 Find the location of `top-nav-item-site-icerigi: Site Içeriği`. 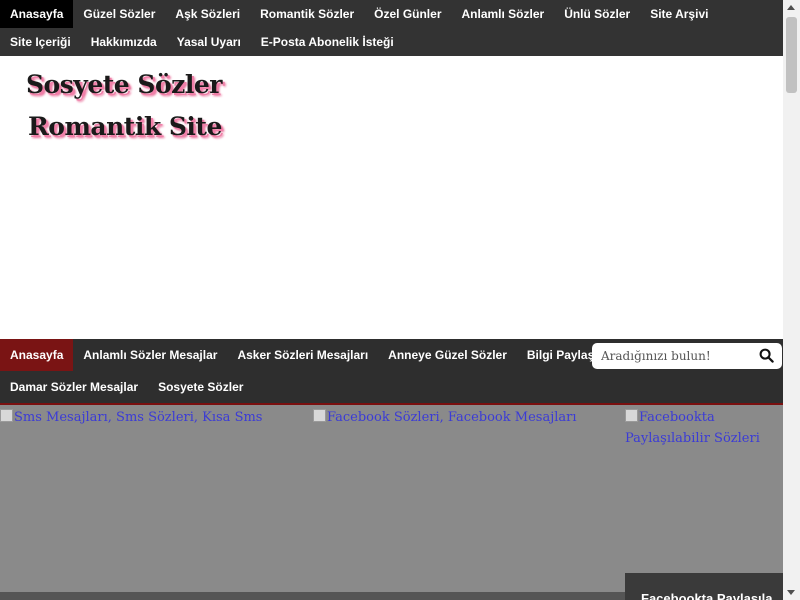

top-nav-item-site-icerigi: Site Içeriği is located at coordinates (40, 42).